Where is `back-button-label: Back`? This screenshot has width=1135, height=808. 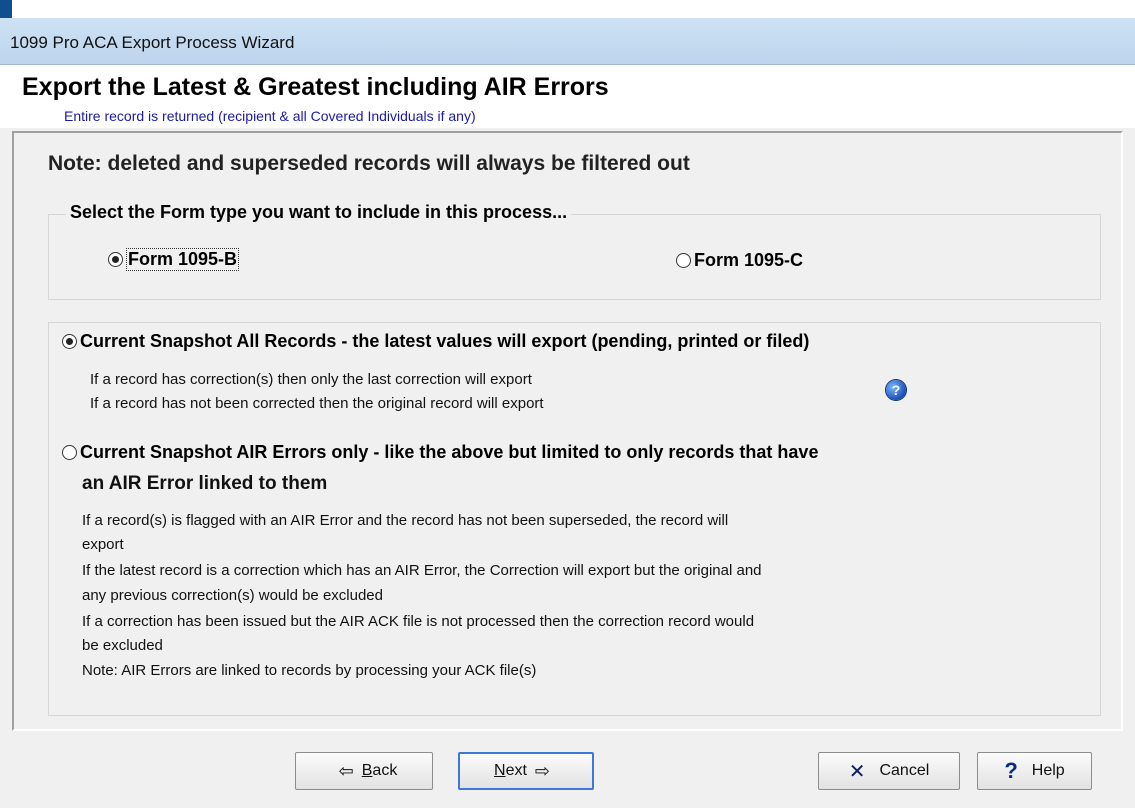
back-button-label: Back is located at coordinates (379, 770).